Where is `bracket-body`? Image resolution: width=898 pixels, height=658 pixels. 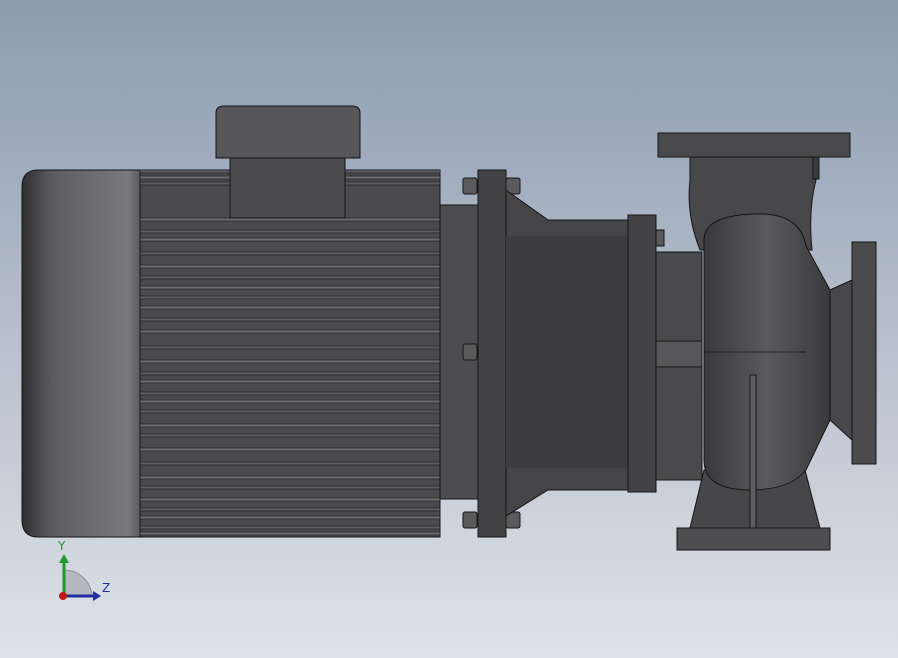 bracket-body is located at coordinates (567, 352).